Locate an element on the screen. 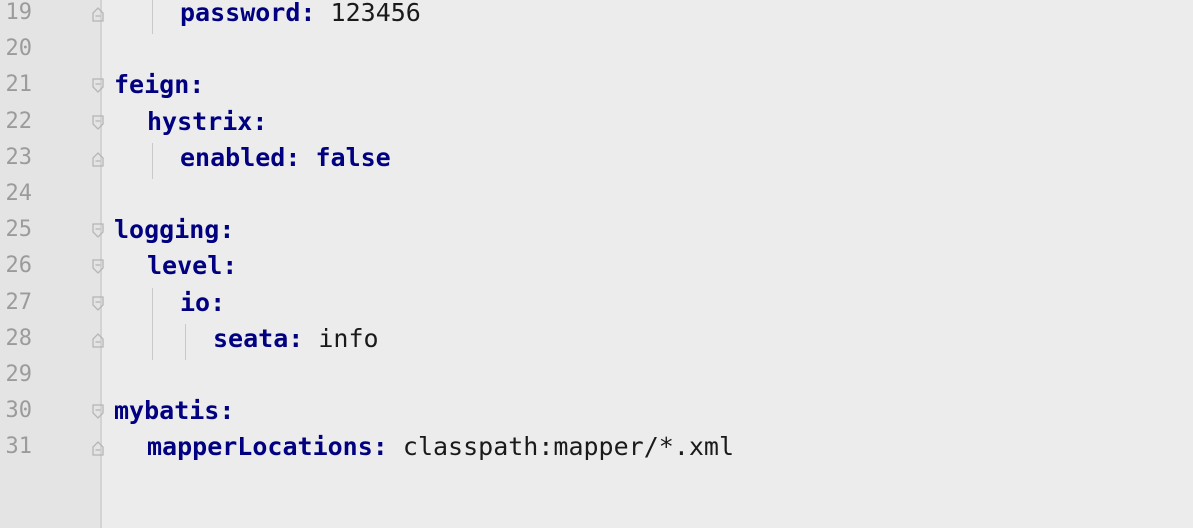 The height and width of the screenshot is (528, 1193). code-text: mapperLocations: classpath:mapper/*.xml is located at coordinates (440, 450).